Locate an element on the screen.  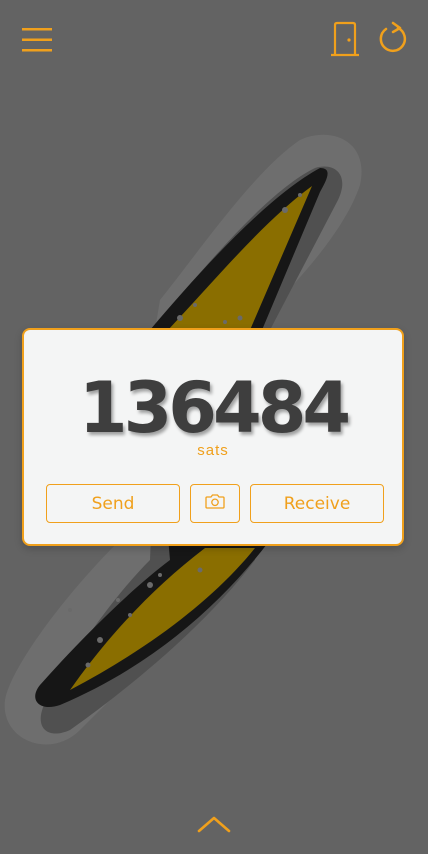
scan-button is located at coordinates (215, 503).